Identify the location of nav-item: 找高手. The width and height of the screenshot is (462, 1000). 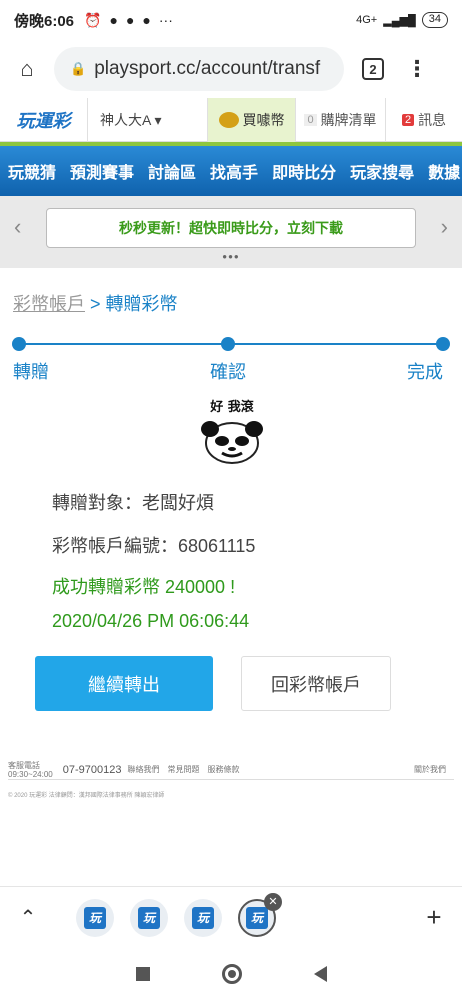
(234, 171).